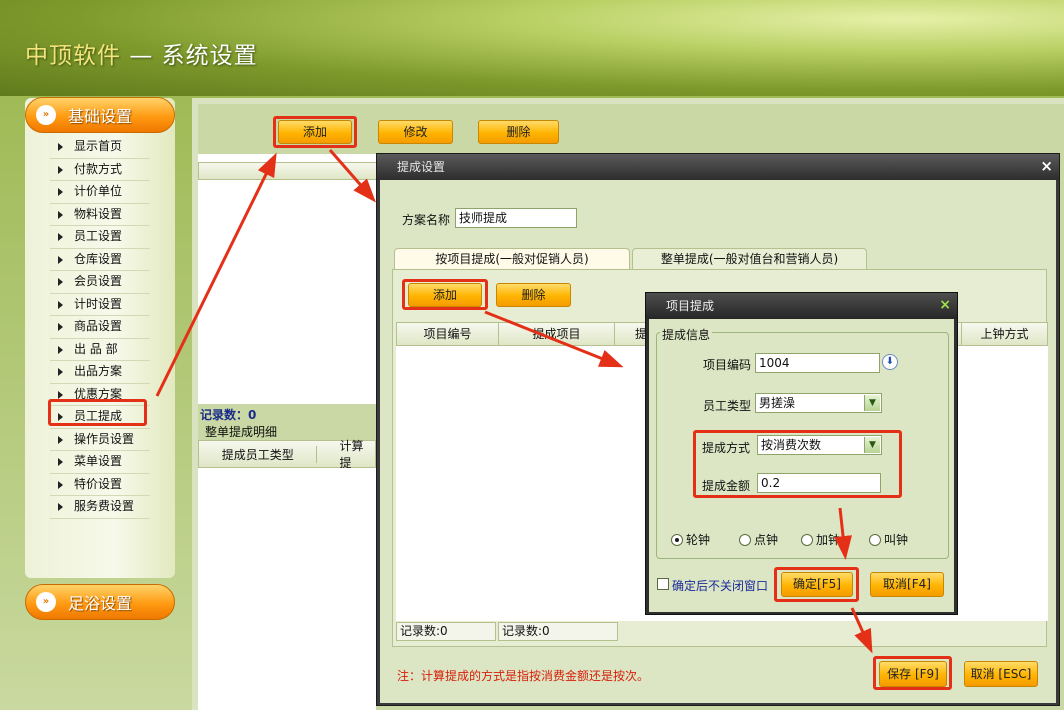 This screenshot has height=710, width=1064. I want to click on radio-extra: 加钟, so click(820, 539).